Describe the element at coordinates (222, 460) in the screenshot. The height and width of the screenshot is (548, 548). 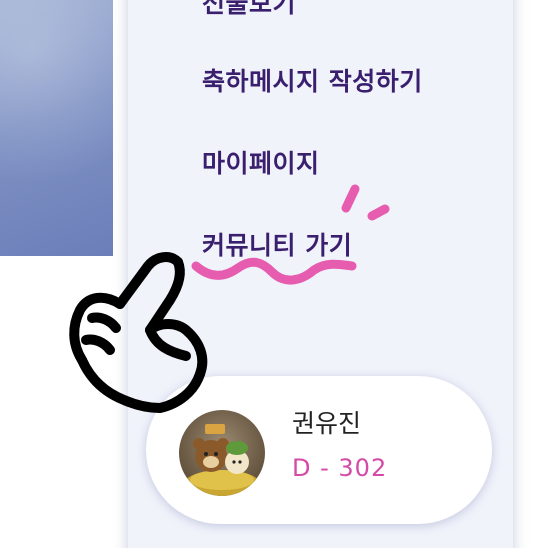
I see `avatar-figurine-image` at that location.